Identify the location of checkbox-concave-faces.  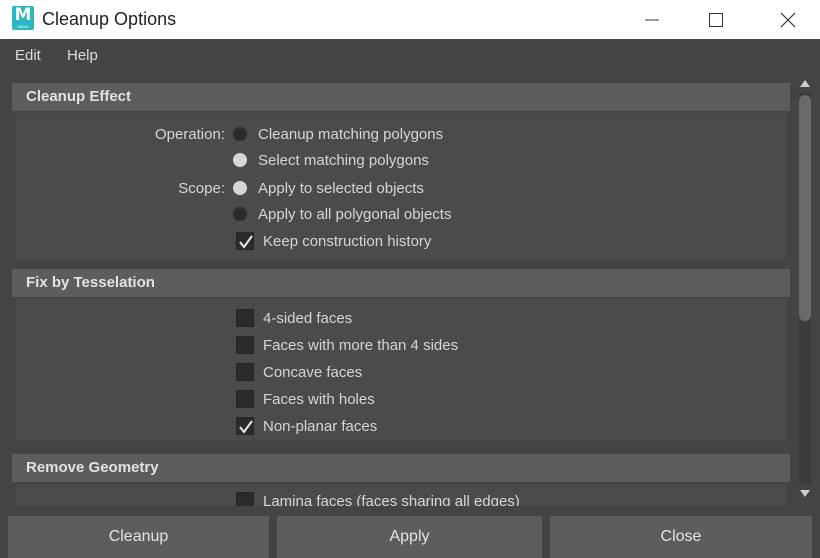
(245, 372).